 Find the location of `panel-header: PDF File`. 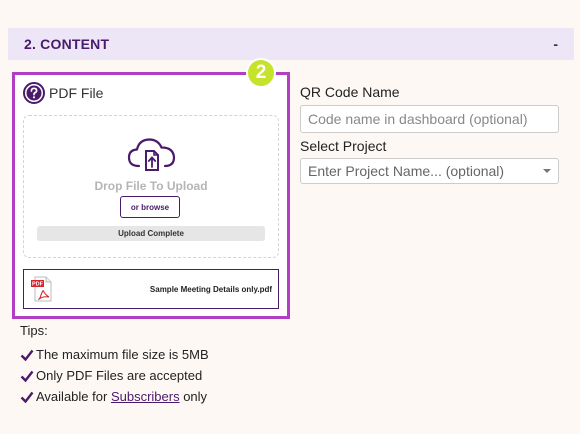

panel-header: PDF File is located at coordinates (63, 93).